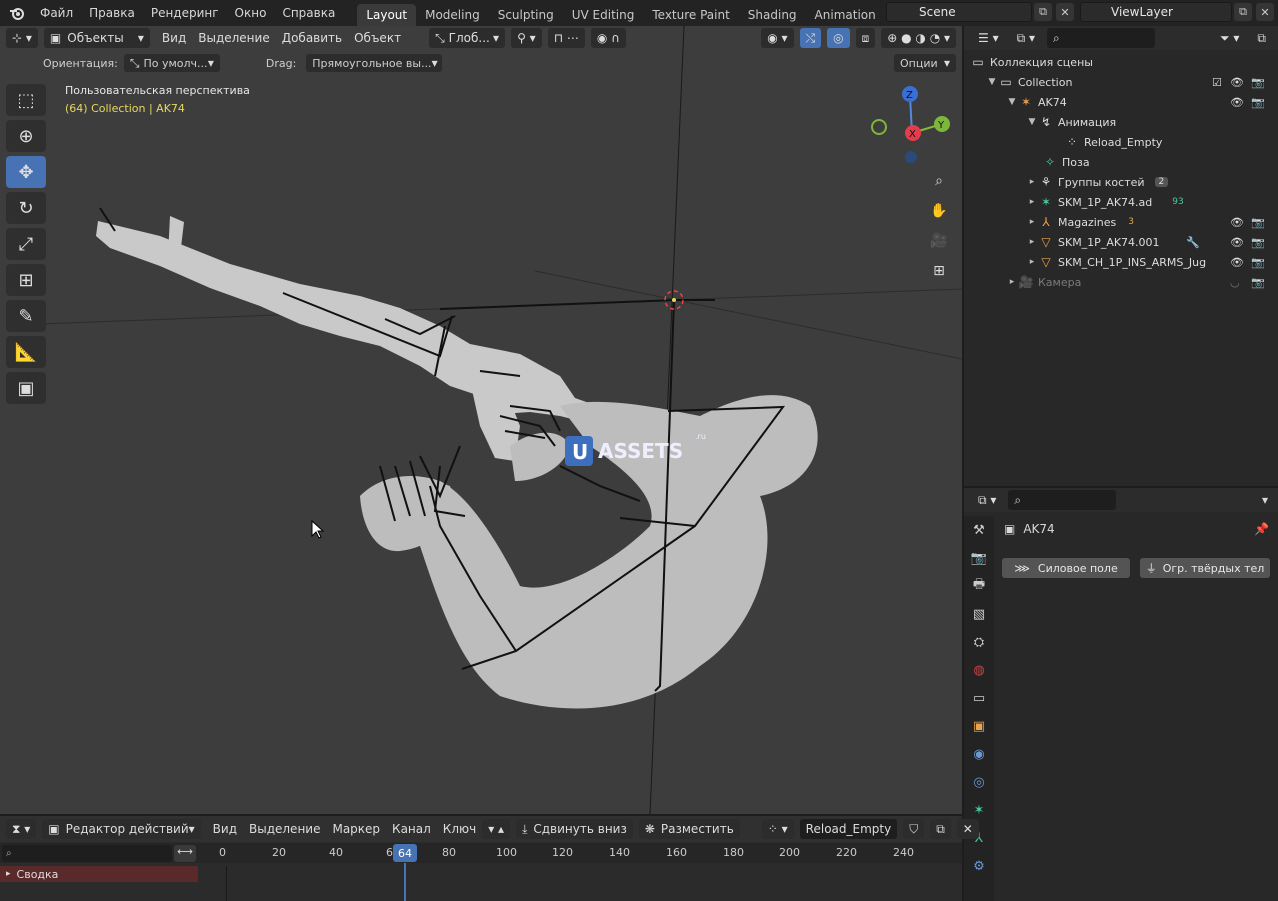  I want to click on output-tab-icon: 🖶, so click(979, 586).